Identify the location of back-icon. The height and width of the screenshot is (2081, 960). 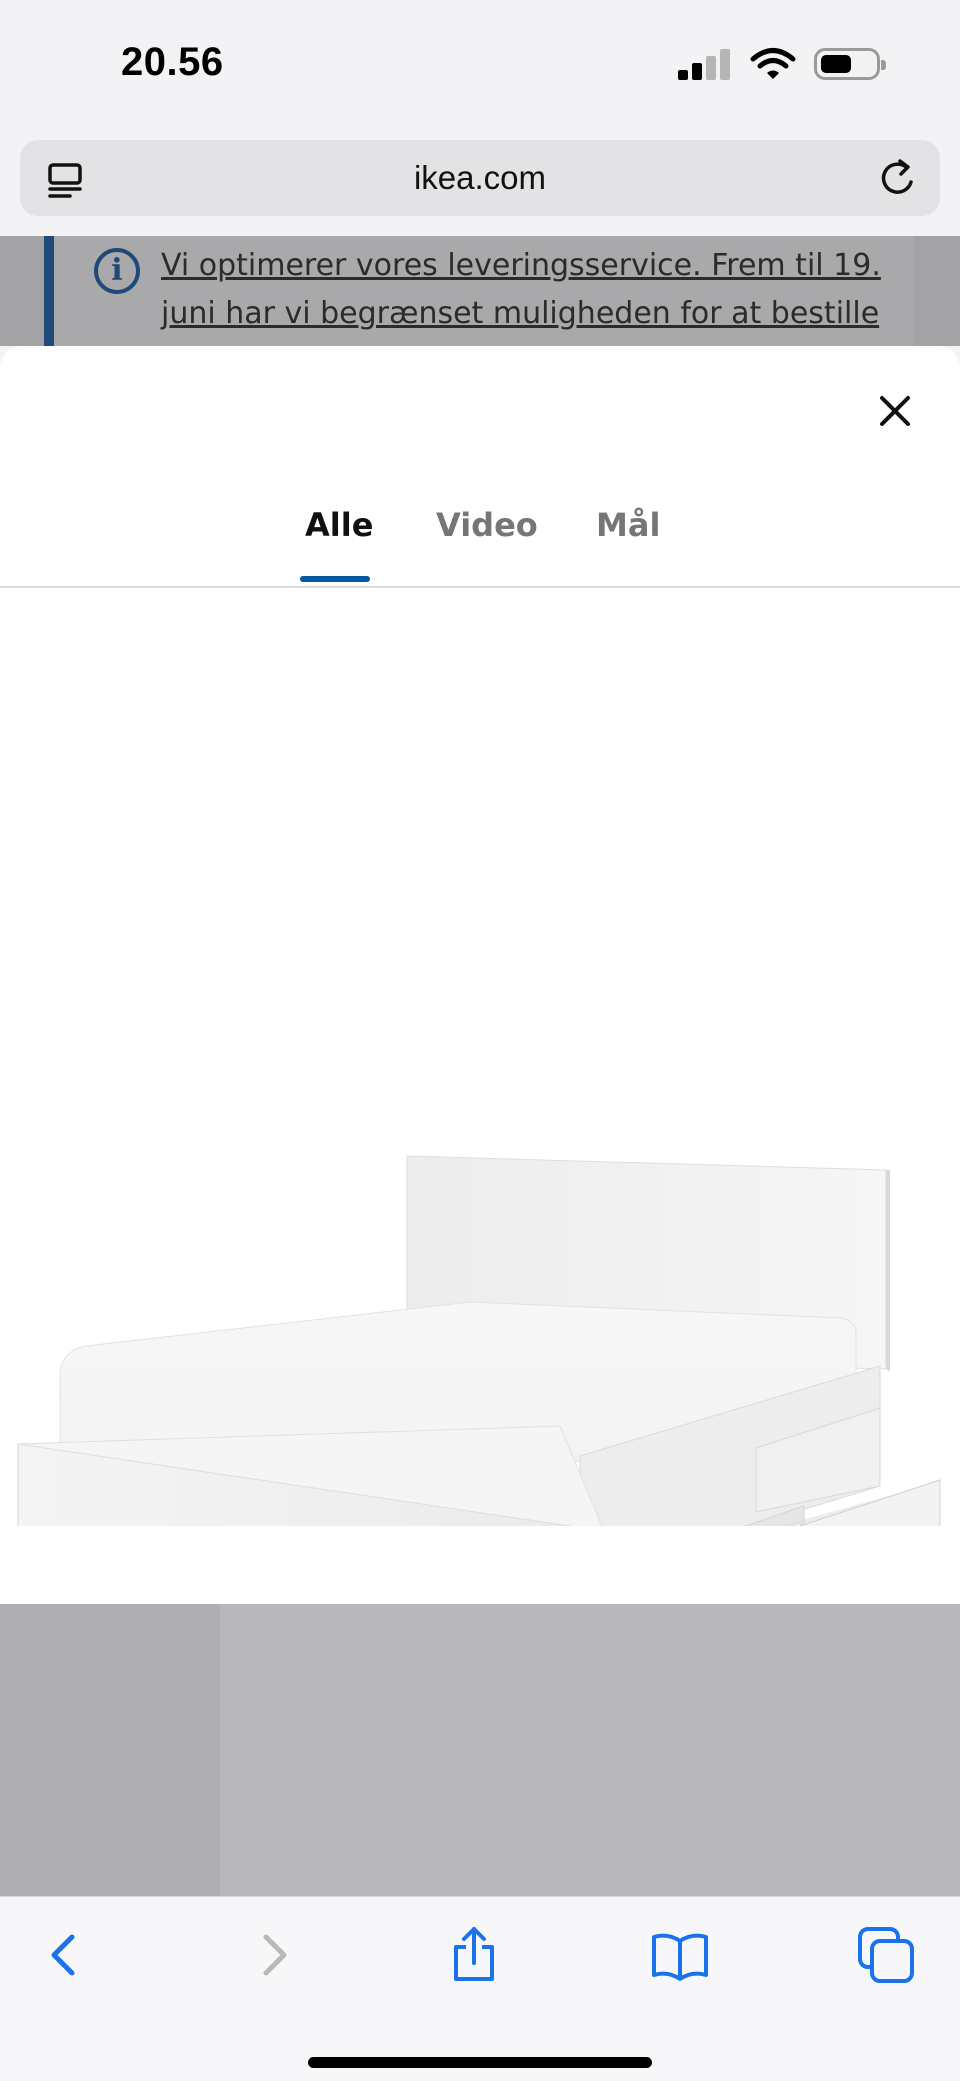
(64, 1955).